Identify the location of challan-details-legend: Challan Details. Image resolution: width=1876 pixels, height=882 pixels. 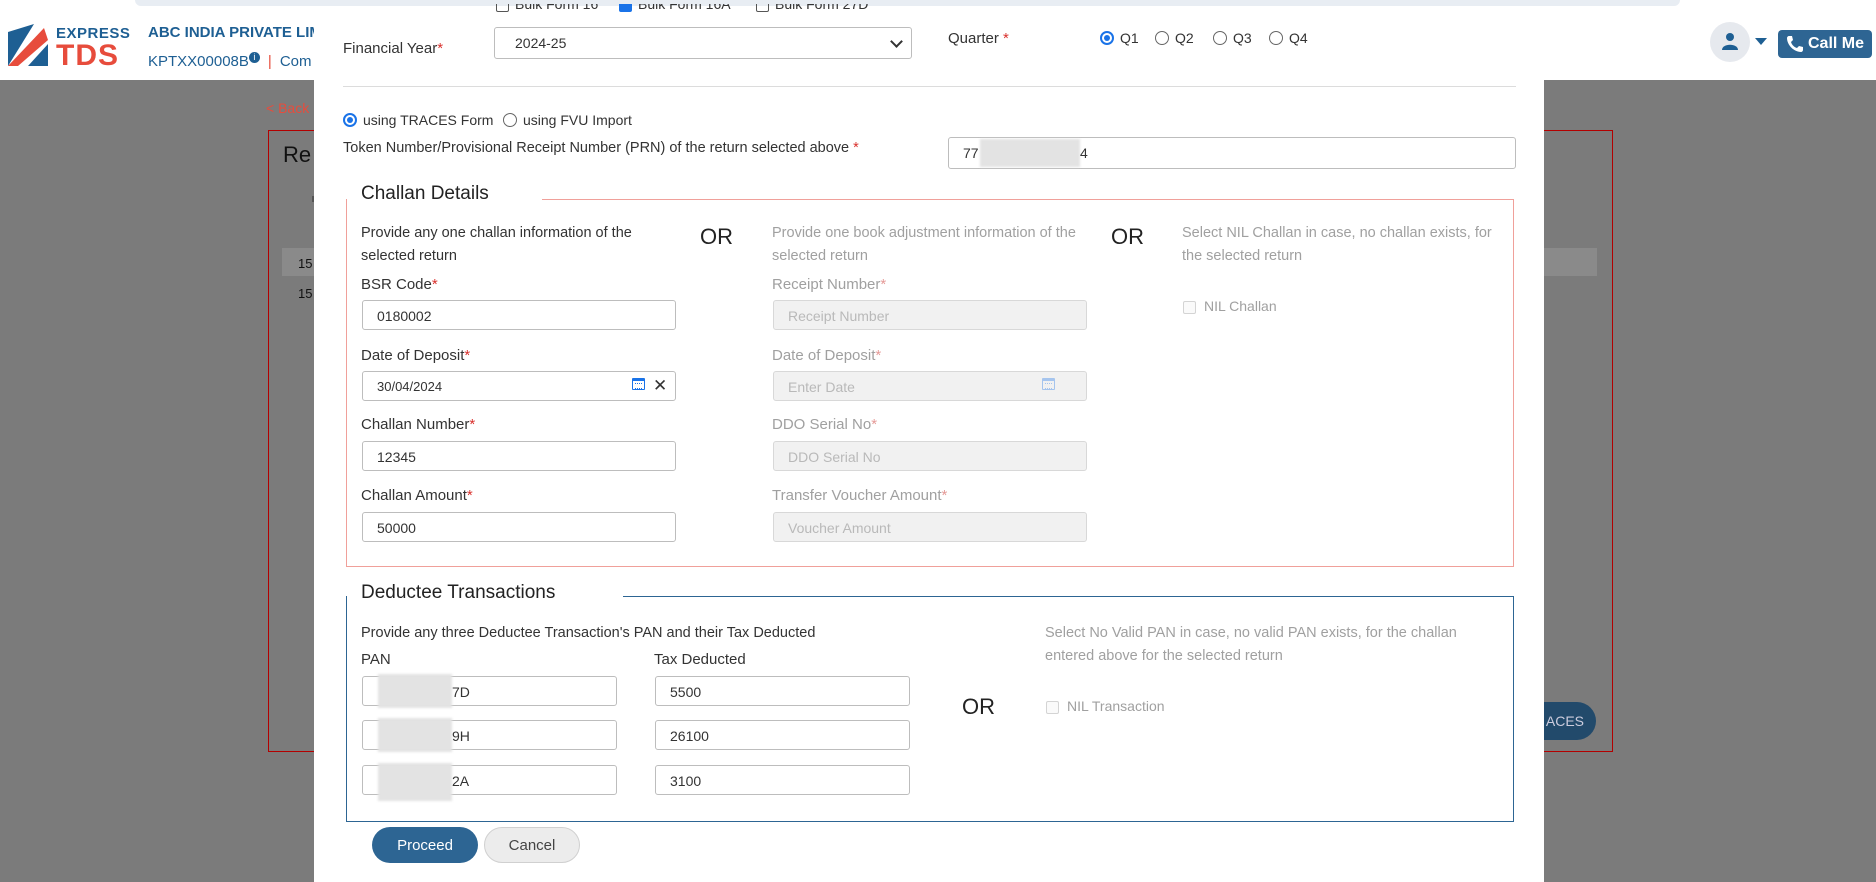
(444, 194).